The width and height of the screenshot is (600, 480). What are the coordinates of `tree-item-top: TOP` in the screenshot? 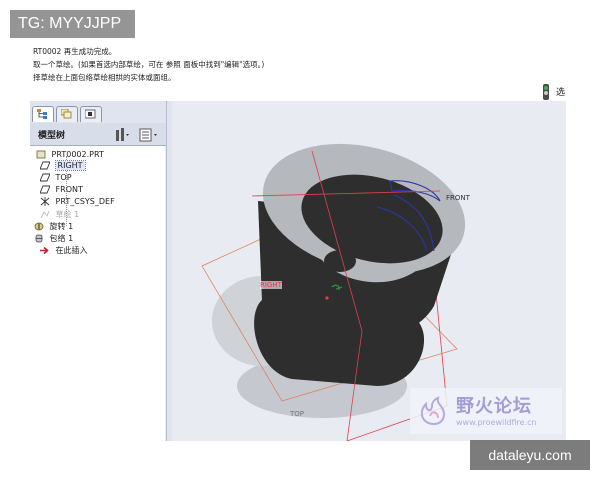 It's located at (56, 179).